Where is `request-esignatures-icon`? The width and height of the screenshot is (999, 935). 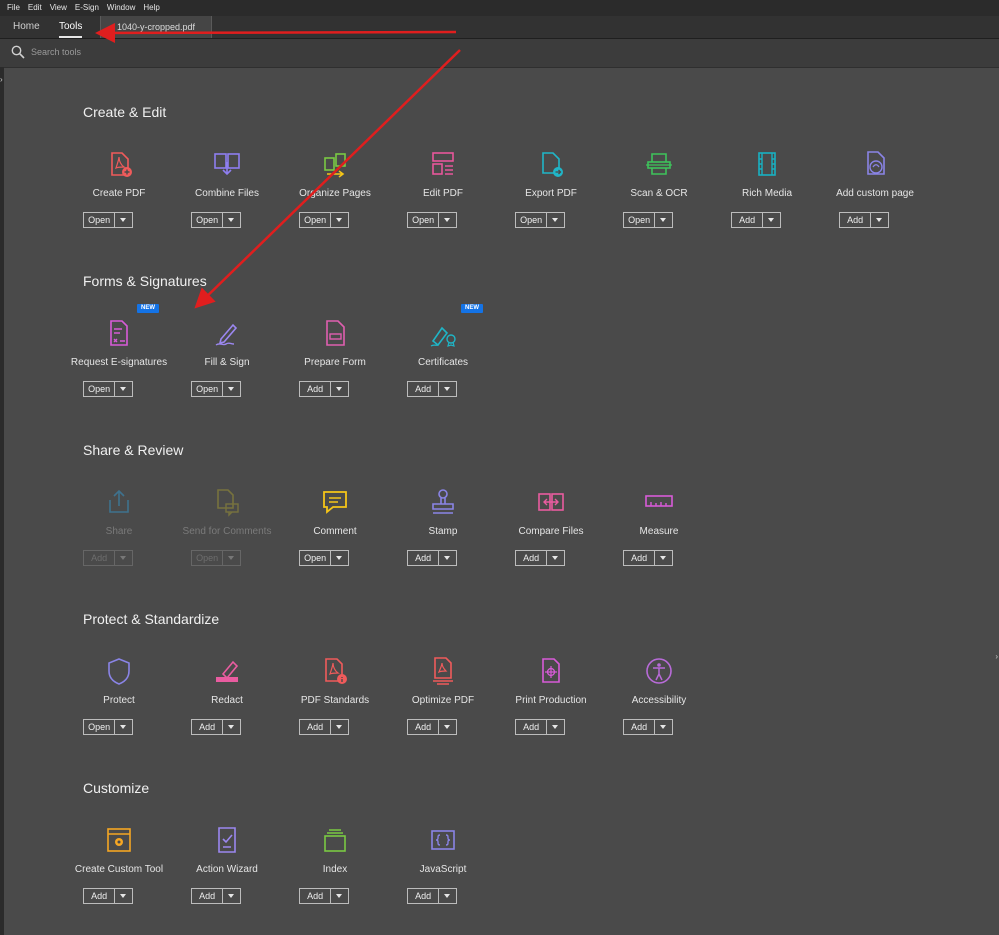
request-esignatures-icon is located at coordinates (119, 333).